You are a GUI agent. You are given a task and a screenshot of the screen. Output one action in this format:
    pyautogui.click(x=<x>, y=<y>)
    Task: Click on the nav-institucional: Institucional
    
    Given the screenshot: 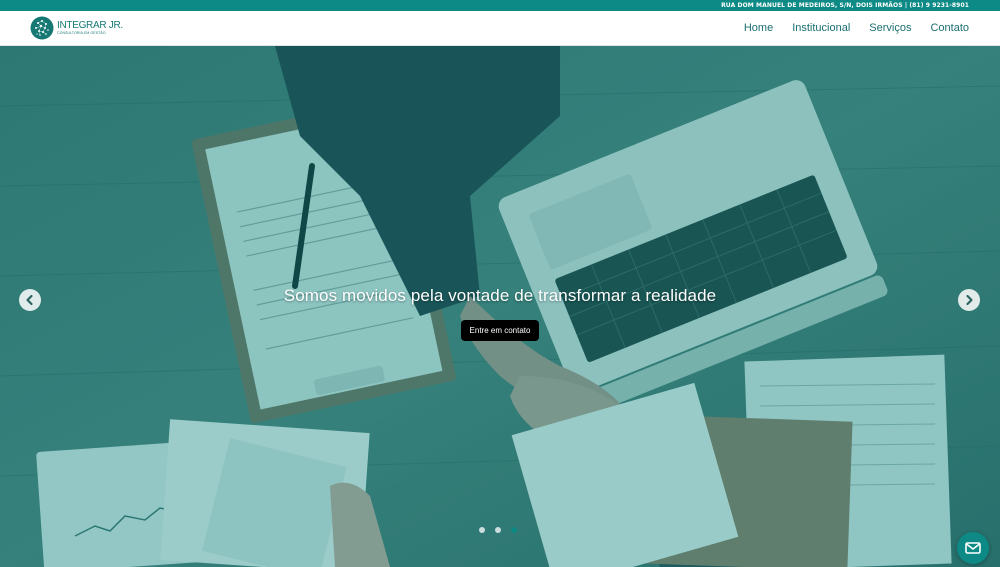 What is the action you would take?
    pyautogui.click(x=821, y=28)
    